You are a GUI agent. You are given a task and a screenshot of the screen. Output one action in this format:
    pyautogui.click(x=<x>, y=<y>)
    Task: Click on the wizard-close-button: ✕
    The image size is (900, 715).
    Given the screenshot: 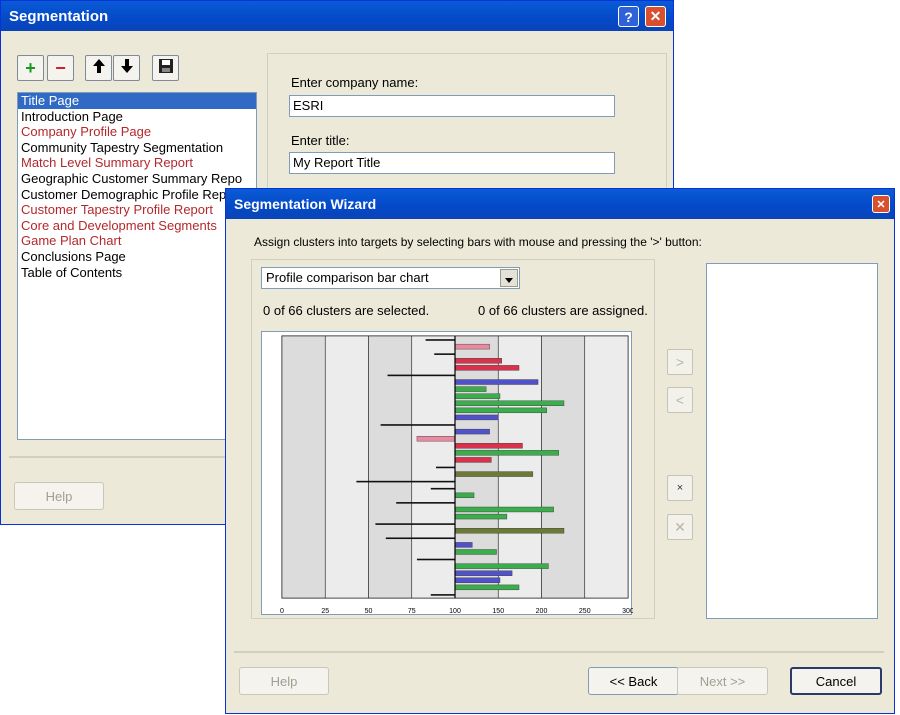 What is the action you would take?
    pyautogui.click(x=881, y=204)
    